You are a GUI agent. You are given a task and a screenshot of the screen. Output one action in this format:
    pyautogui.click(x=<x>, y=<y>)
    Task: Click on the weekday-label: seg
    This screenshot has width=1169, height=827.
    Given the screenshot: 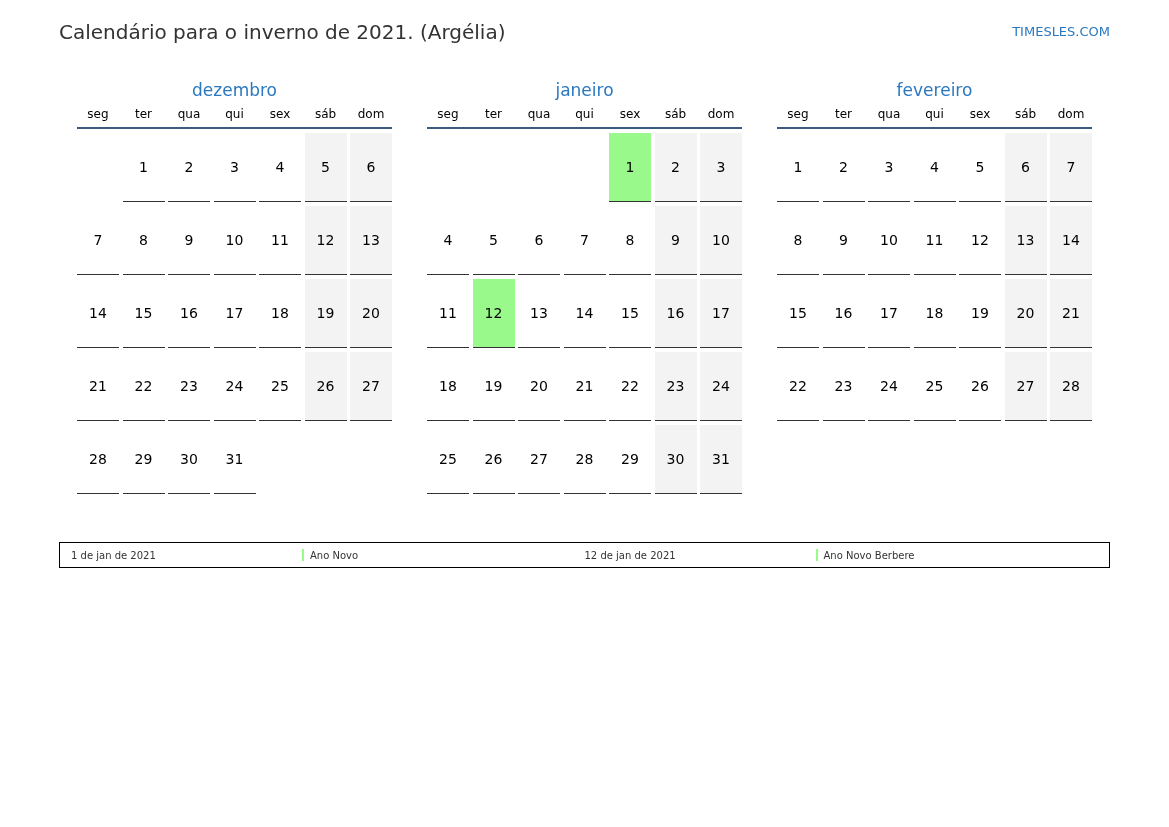 What is the action you would take?
    pyautogui.click(x=98, y=114)
    